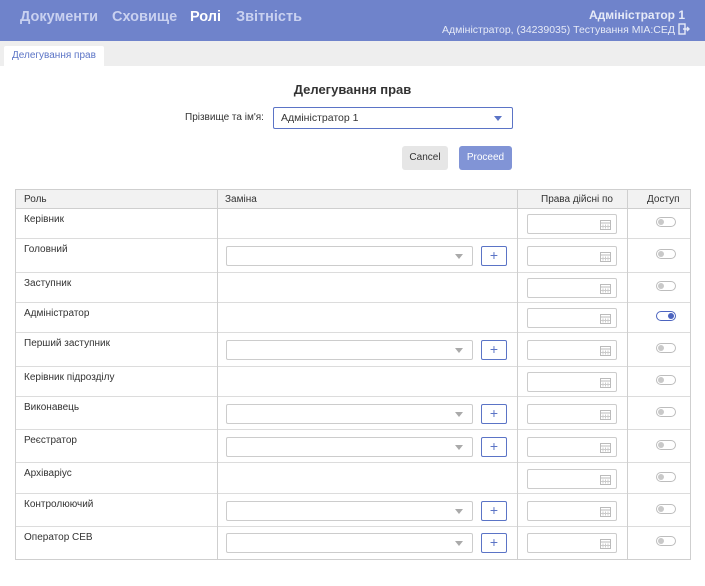 This screenshot has width=705, height=586. What do you see at coordinates (320, 118) in the screenshot?
I see `user-select-value: Адміністратор 1` at bounding box center [320, 118].